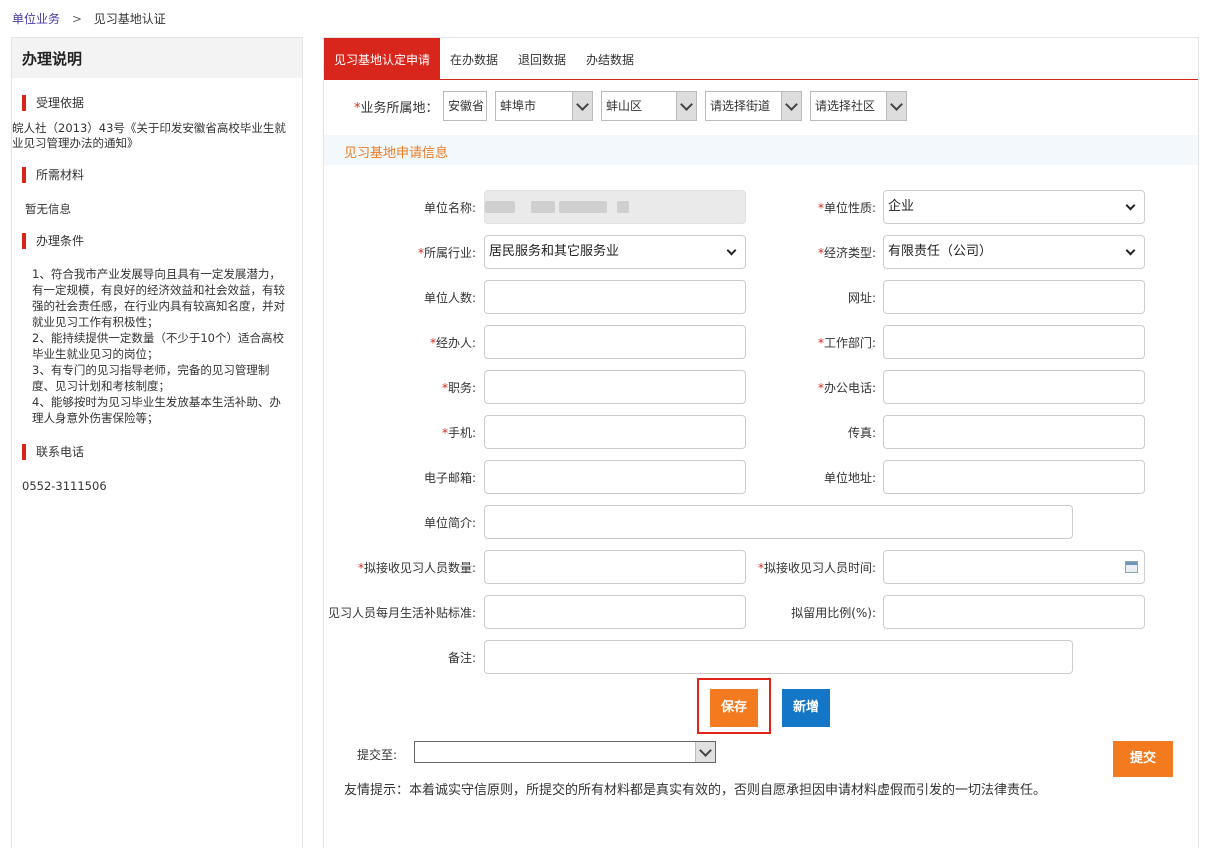 This screenshot has width=1206, height=848. Describe the element at coordinates (1014, 612) in the screenshot. I see `retention-input` at that location.